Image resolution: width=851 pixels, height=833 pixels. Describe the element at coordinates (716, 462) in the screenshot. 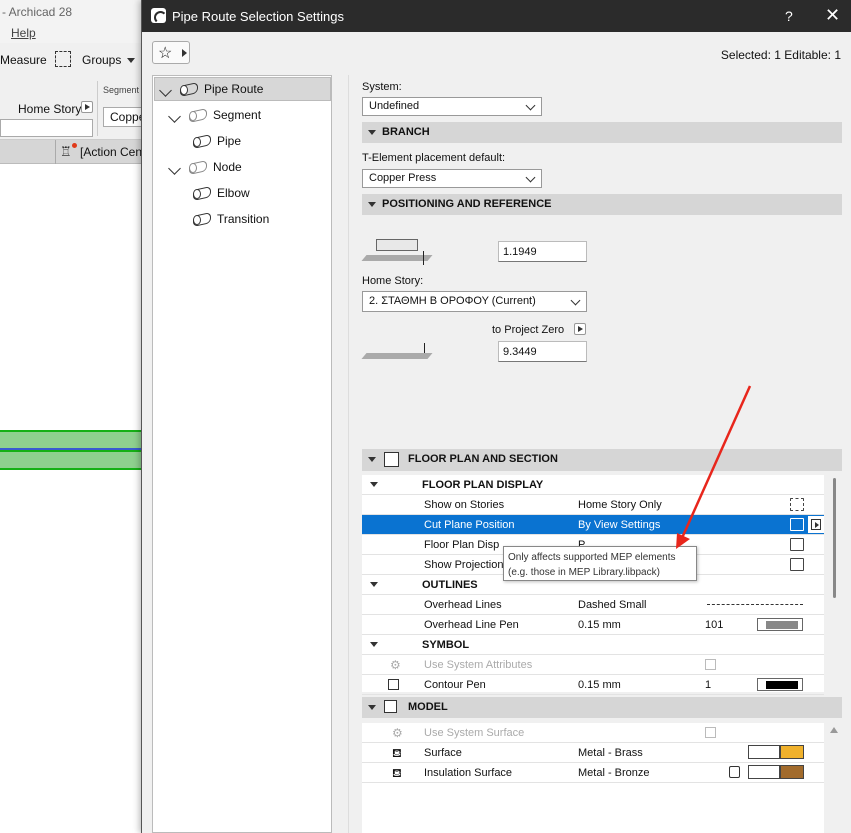

I see `arrow-shaft` at that location.